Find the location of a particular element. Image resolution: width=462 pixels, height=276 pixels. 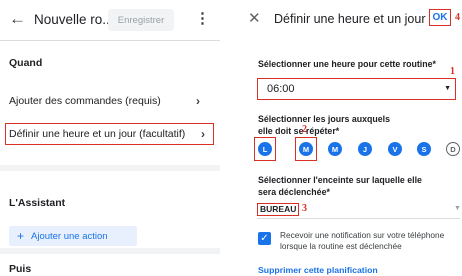

day-toggle-thursday: J is located at coordinates (365, 149).